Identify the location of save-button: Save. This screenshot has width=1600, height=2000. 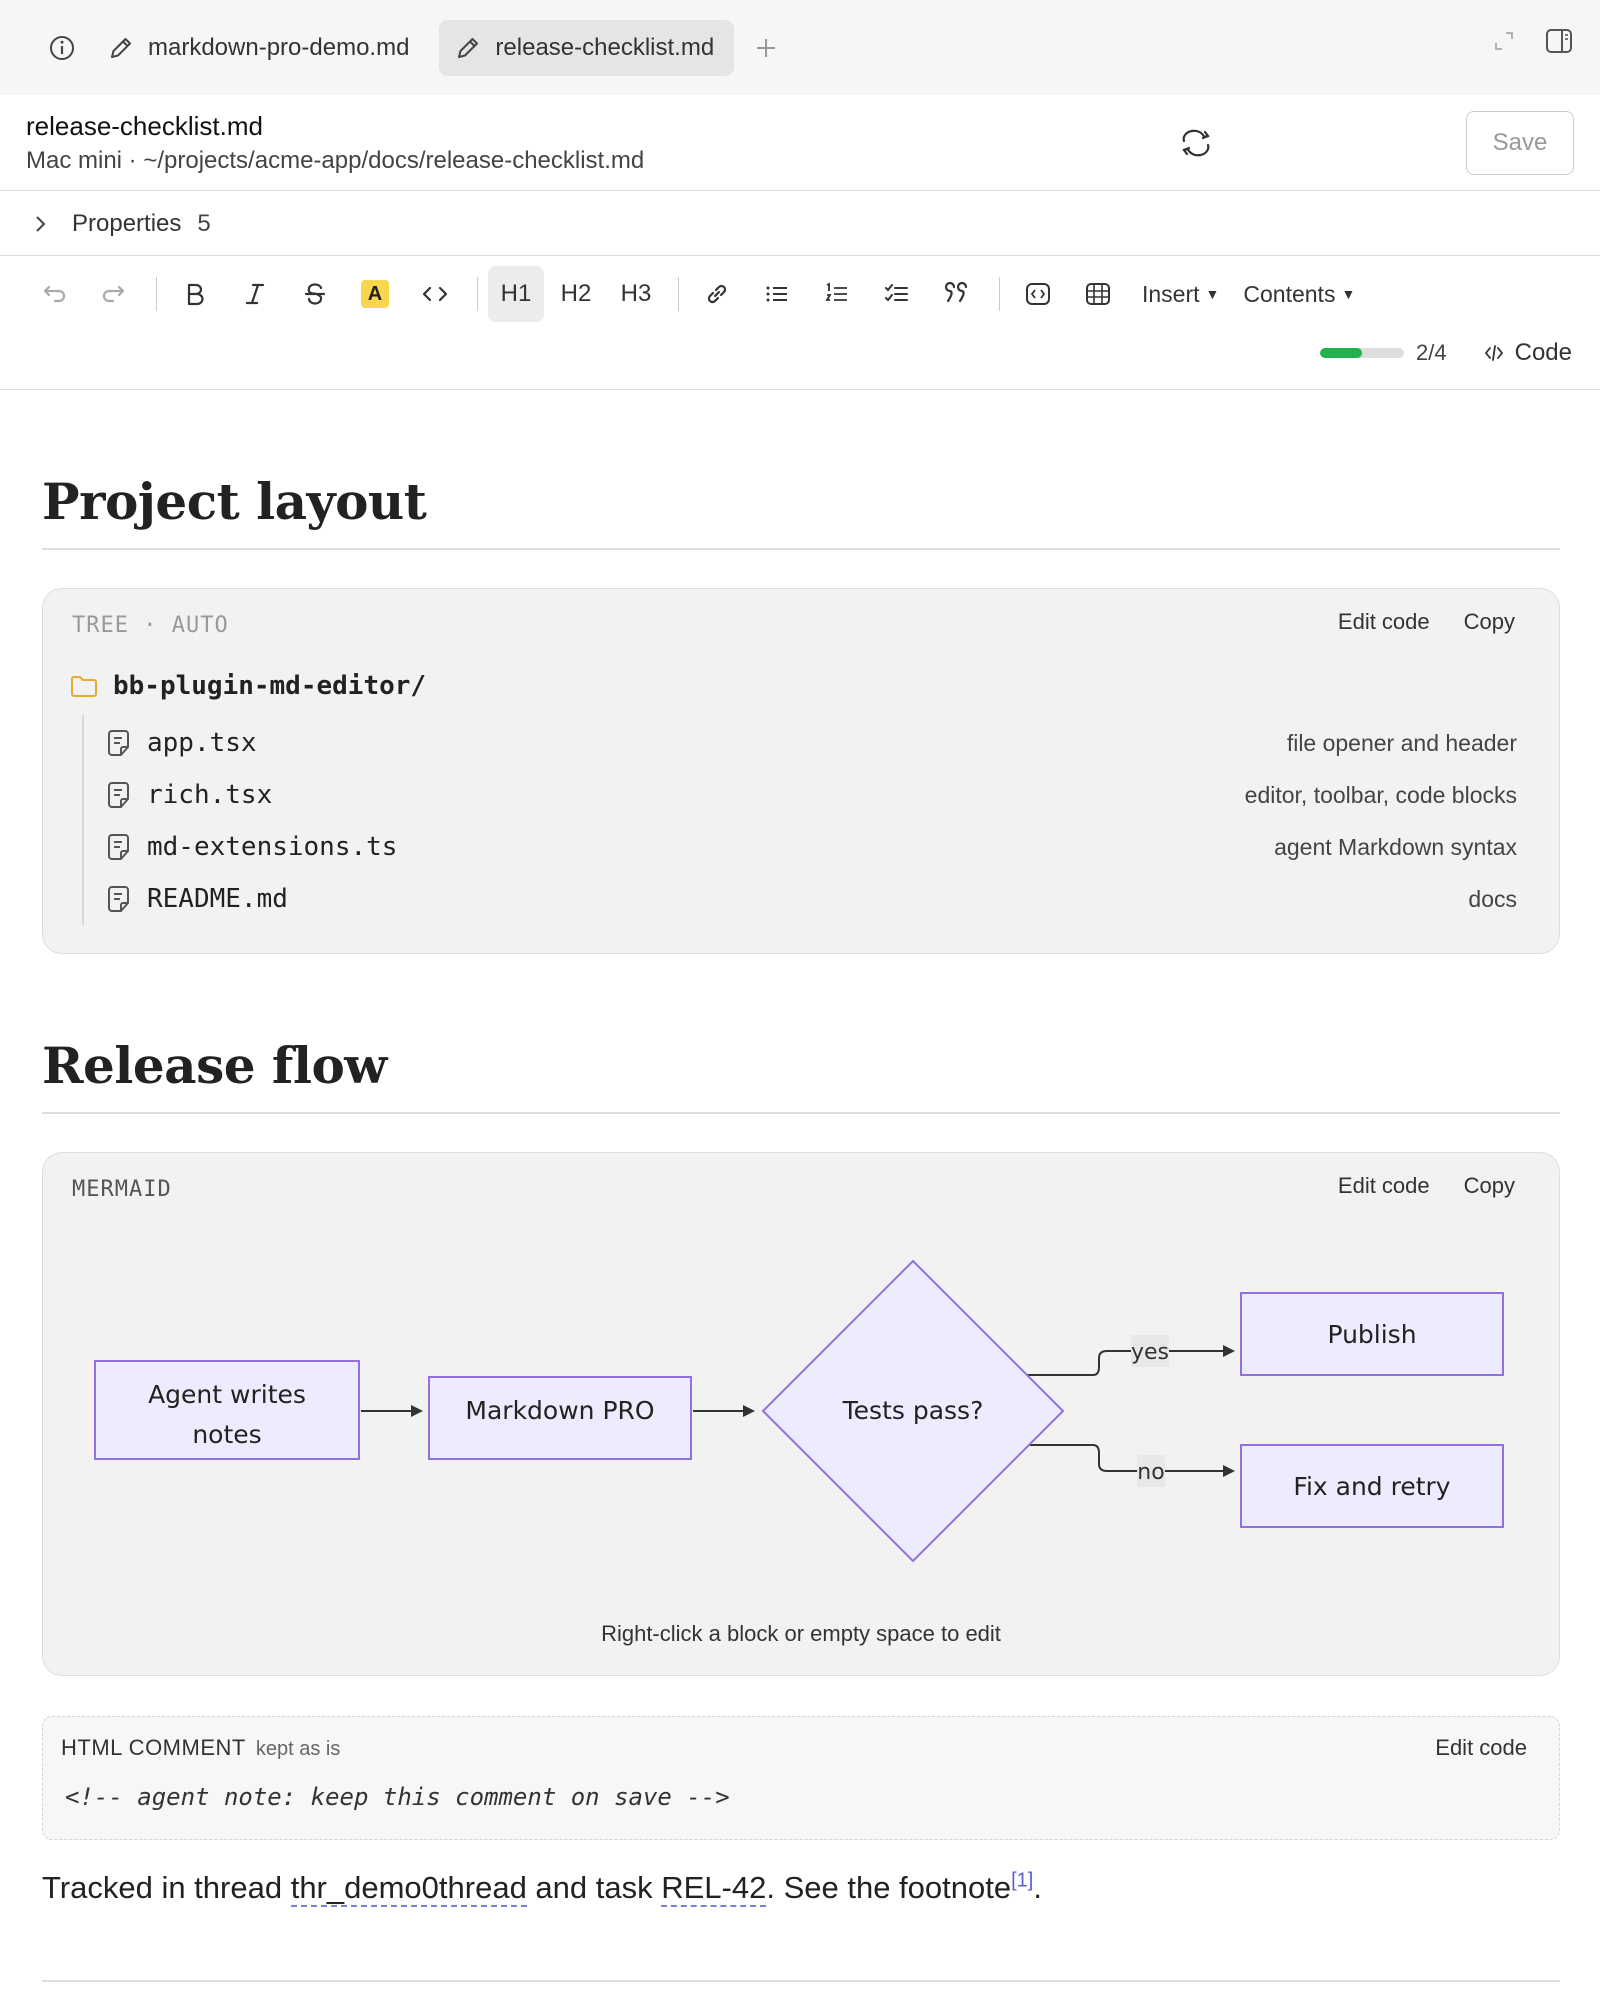
(1520, 143).